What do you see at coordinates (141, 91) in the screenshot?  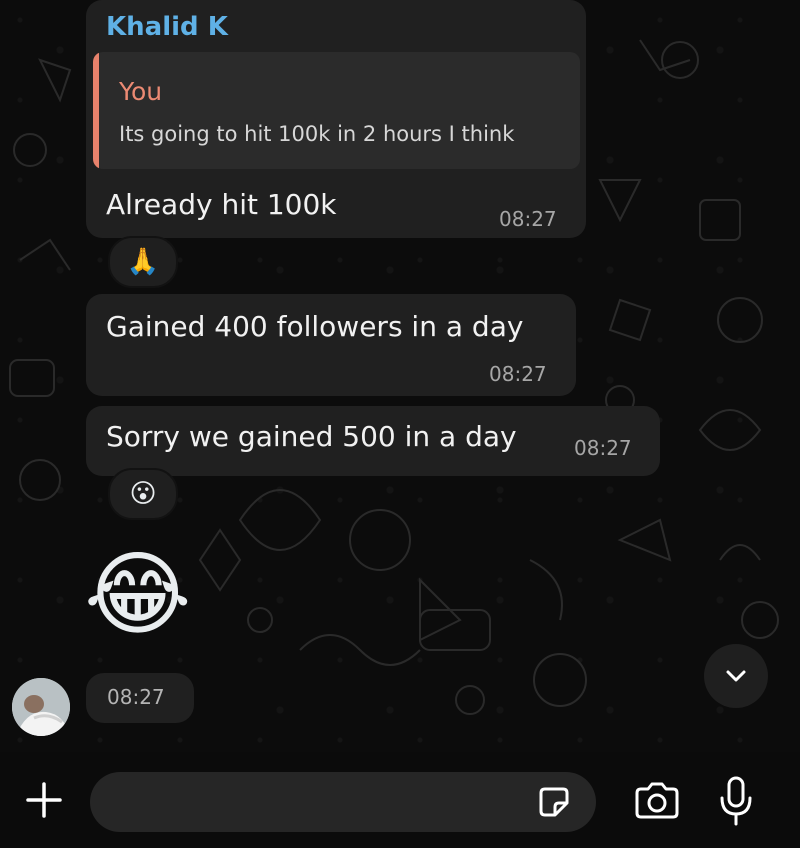 I see `quote-author: You` at bounding box center [141, 91].